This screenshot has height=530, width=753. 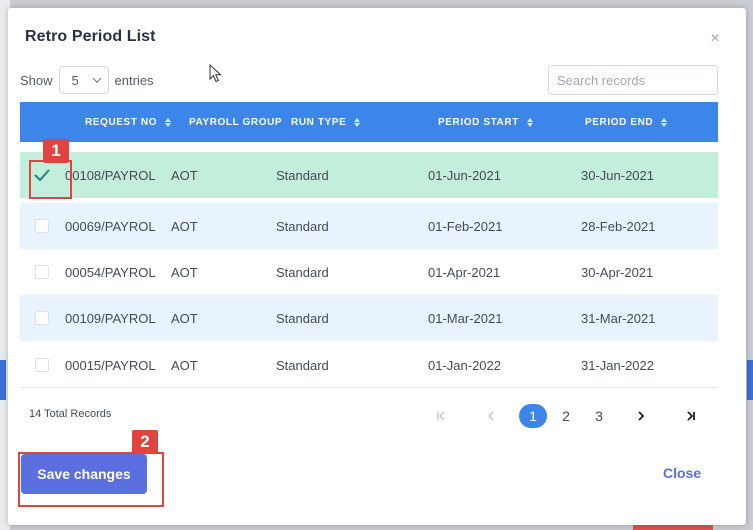 What do you see at coordinates (83, 80) in the screenshot?
I see `entries-select: 5` at bounding box center [83, 80].